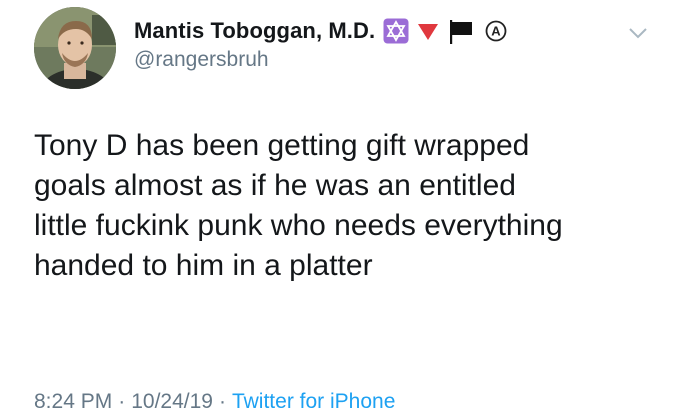 This screenshot has width=680, height=416. What do you see at coordinates (313, 401) in the screenshot?
I see `tweet-source-link: Twitter for iPhone` at bounding box center [313, 401].